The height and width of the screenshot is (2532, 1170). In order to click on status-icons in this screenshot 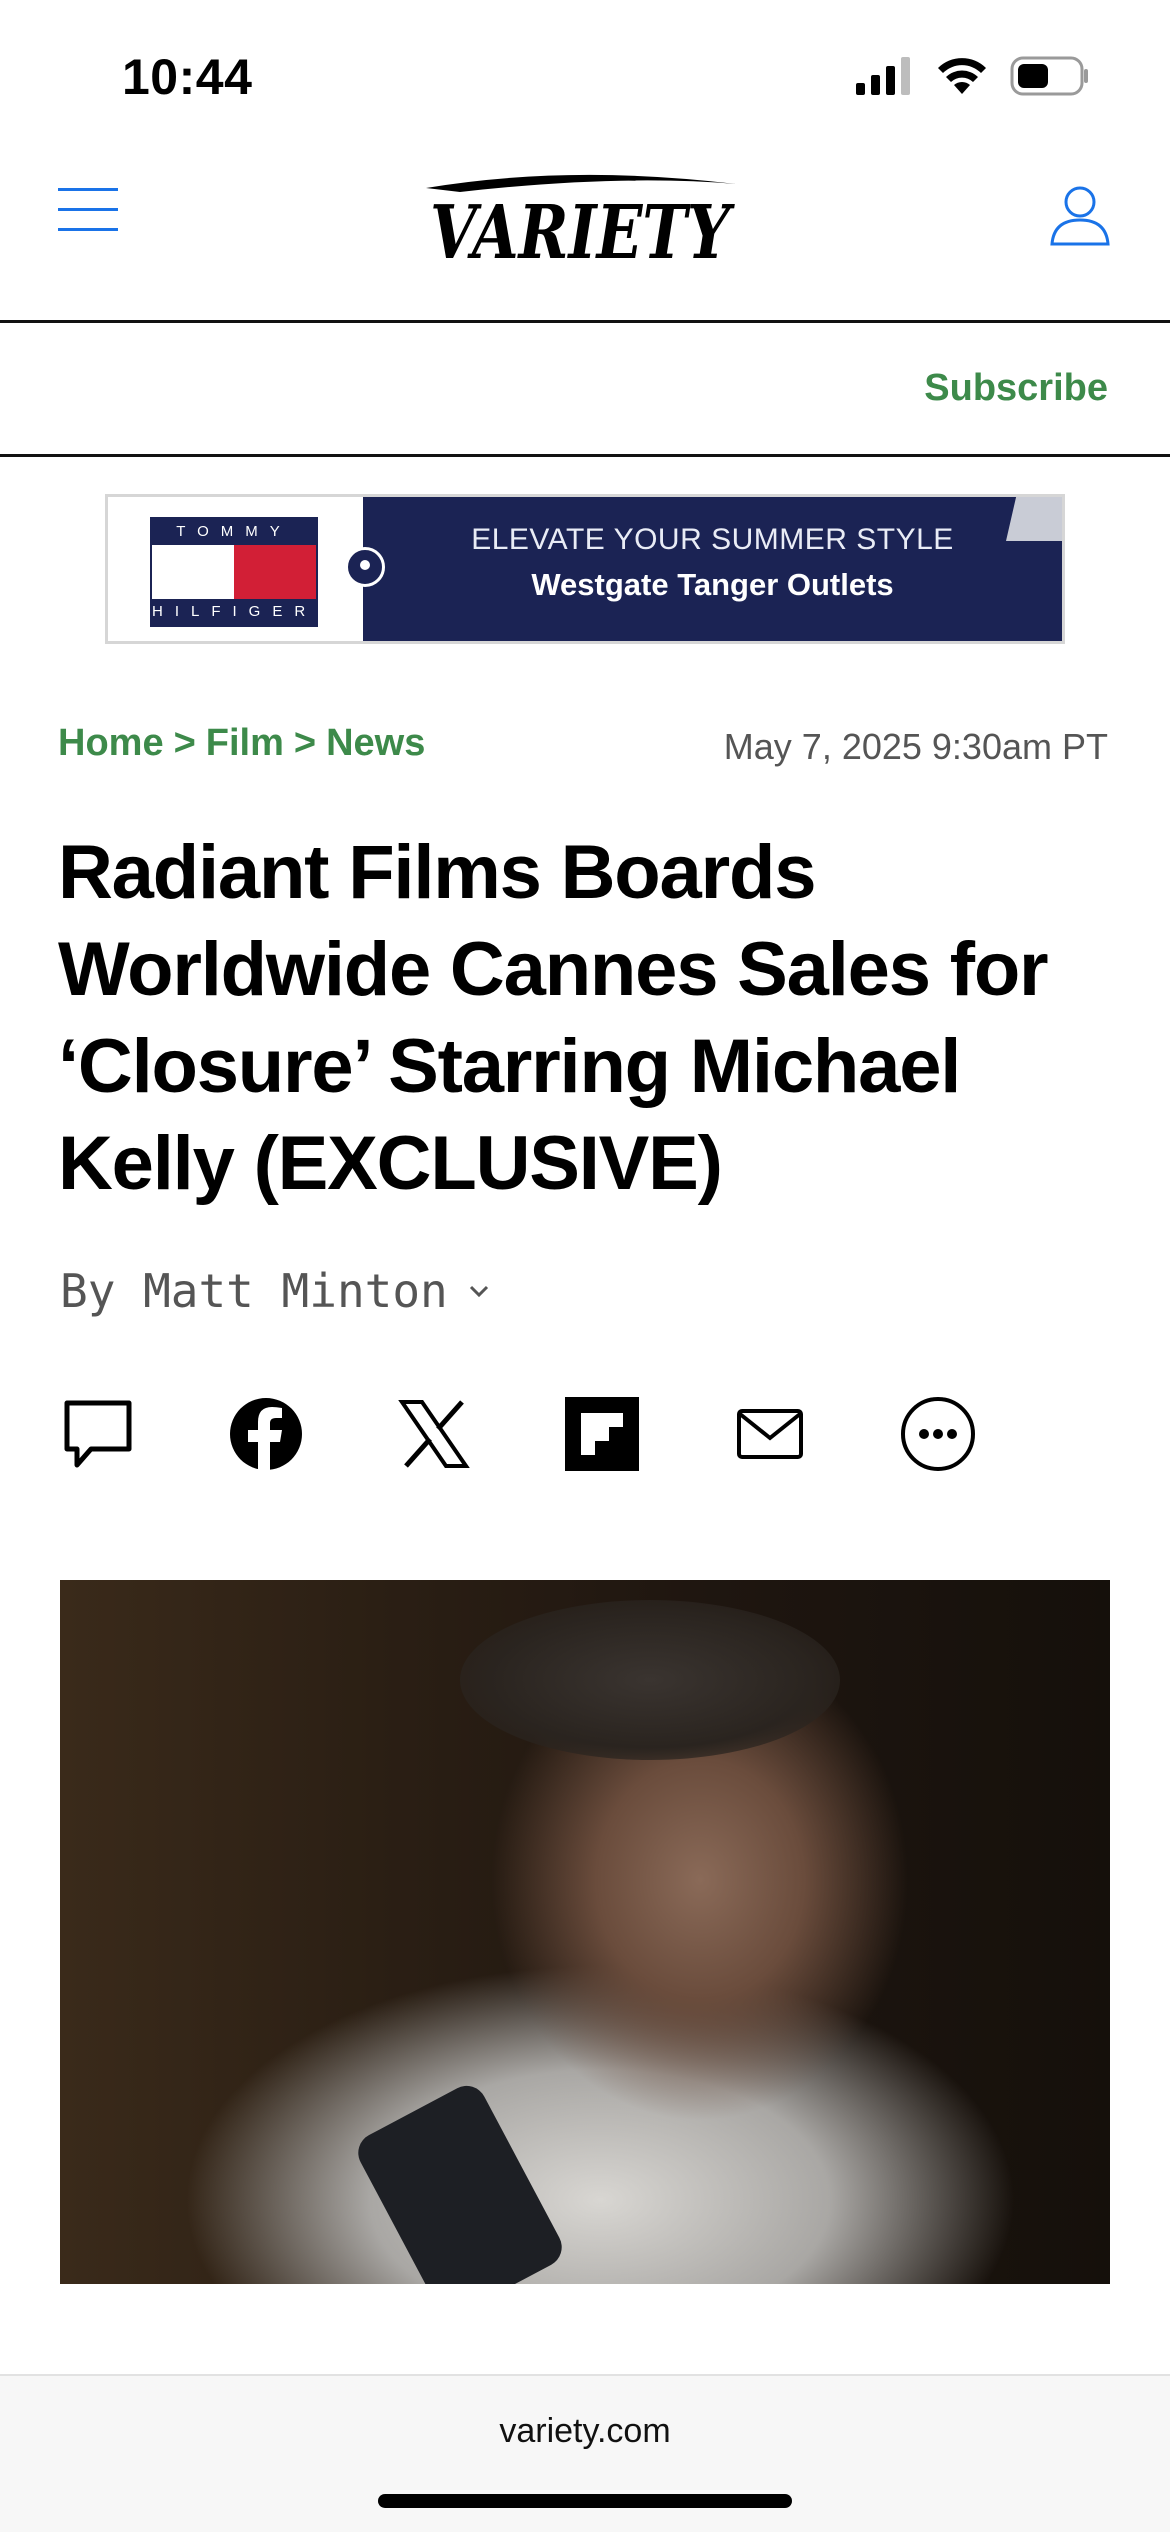, I will do `click(972, 76)`.